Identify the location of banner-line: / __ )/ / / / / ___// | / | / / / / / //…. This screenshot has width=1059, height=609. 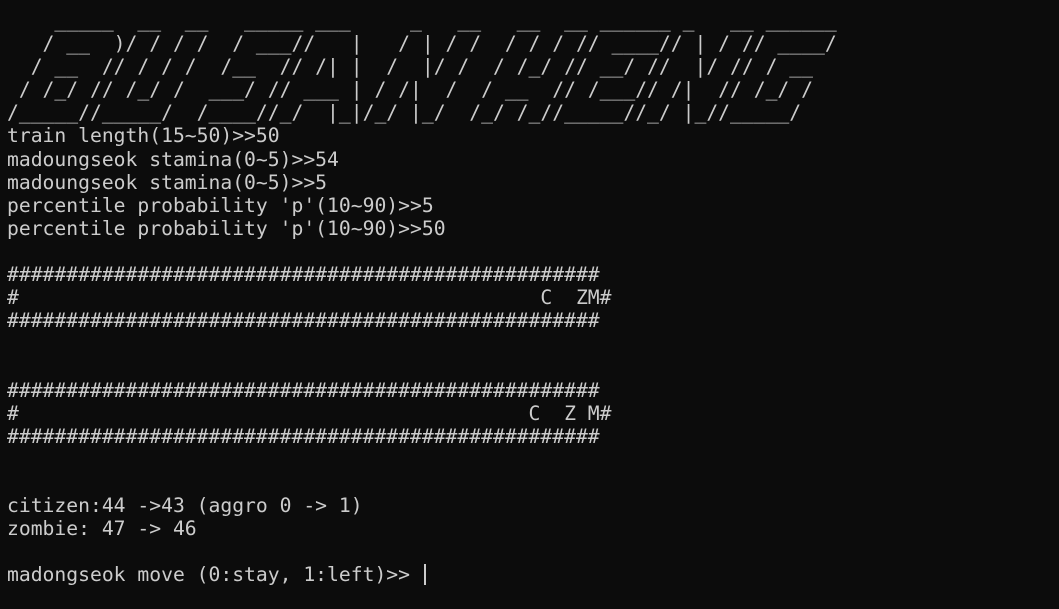
(422, 44).